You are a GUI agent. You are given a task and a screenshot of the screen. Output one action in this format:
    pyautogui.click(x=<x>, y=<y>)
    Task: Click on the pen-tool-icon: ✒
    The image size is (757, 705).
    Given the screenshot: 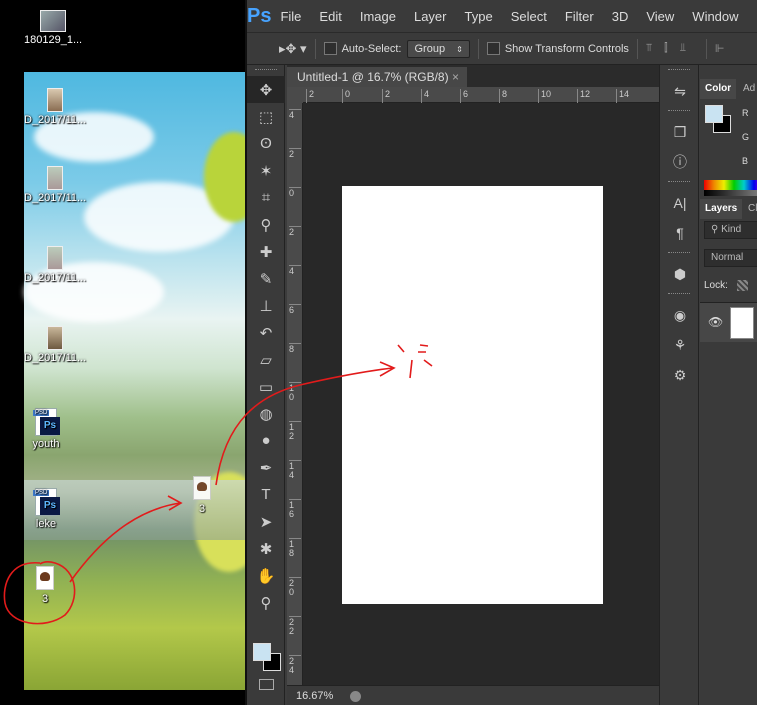 What is the action you would take?
    pyautogui.click(x=266, y=467)
    